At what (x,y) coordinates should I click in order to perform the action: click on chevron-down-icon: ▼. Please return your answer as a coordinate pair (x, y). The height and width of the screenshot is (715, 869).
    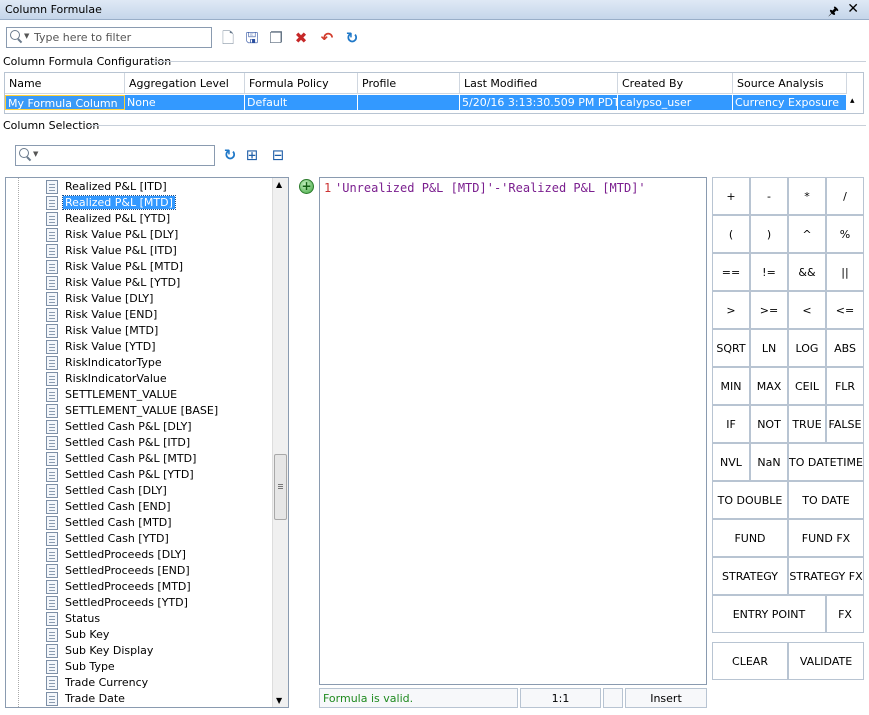
    Looking at the image, I should click on (26, 36).